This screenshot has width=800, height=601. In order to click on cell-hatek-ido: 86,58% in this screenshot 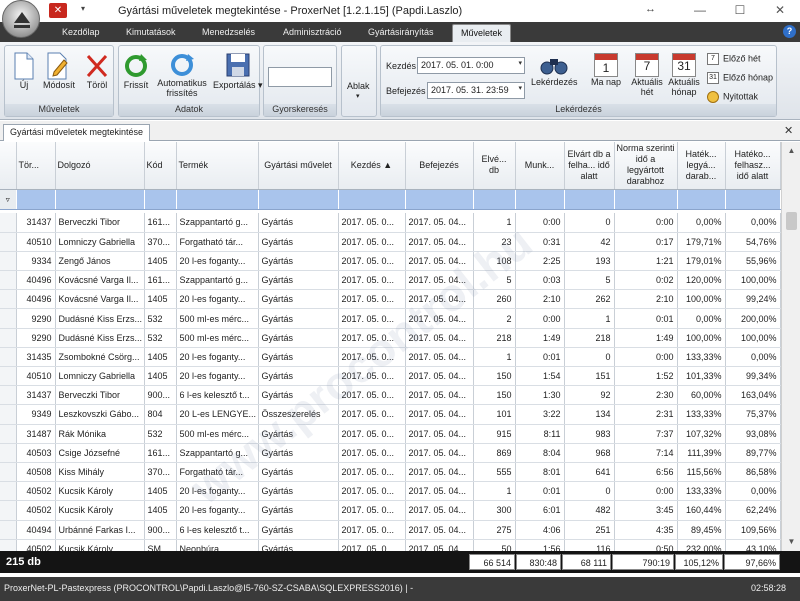, I will do `click(753, 472)`.